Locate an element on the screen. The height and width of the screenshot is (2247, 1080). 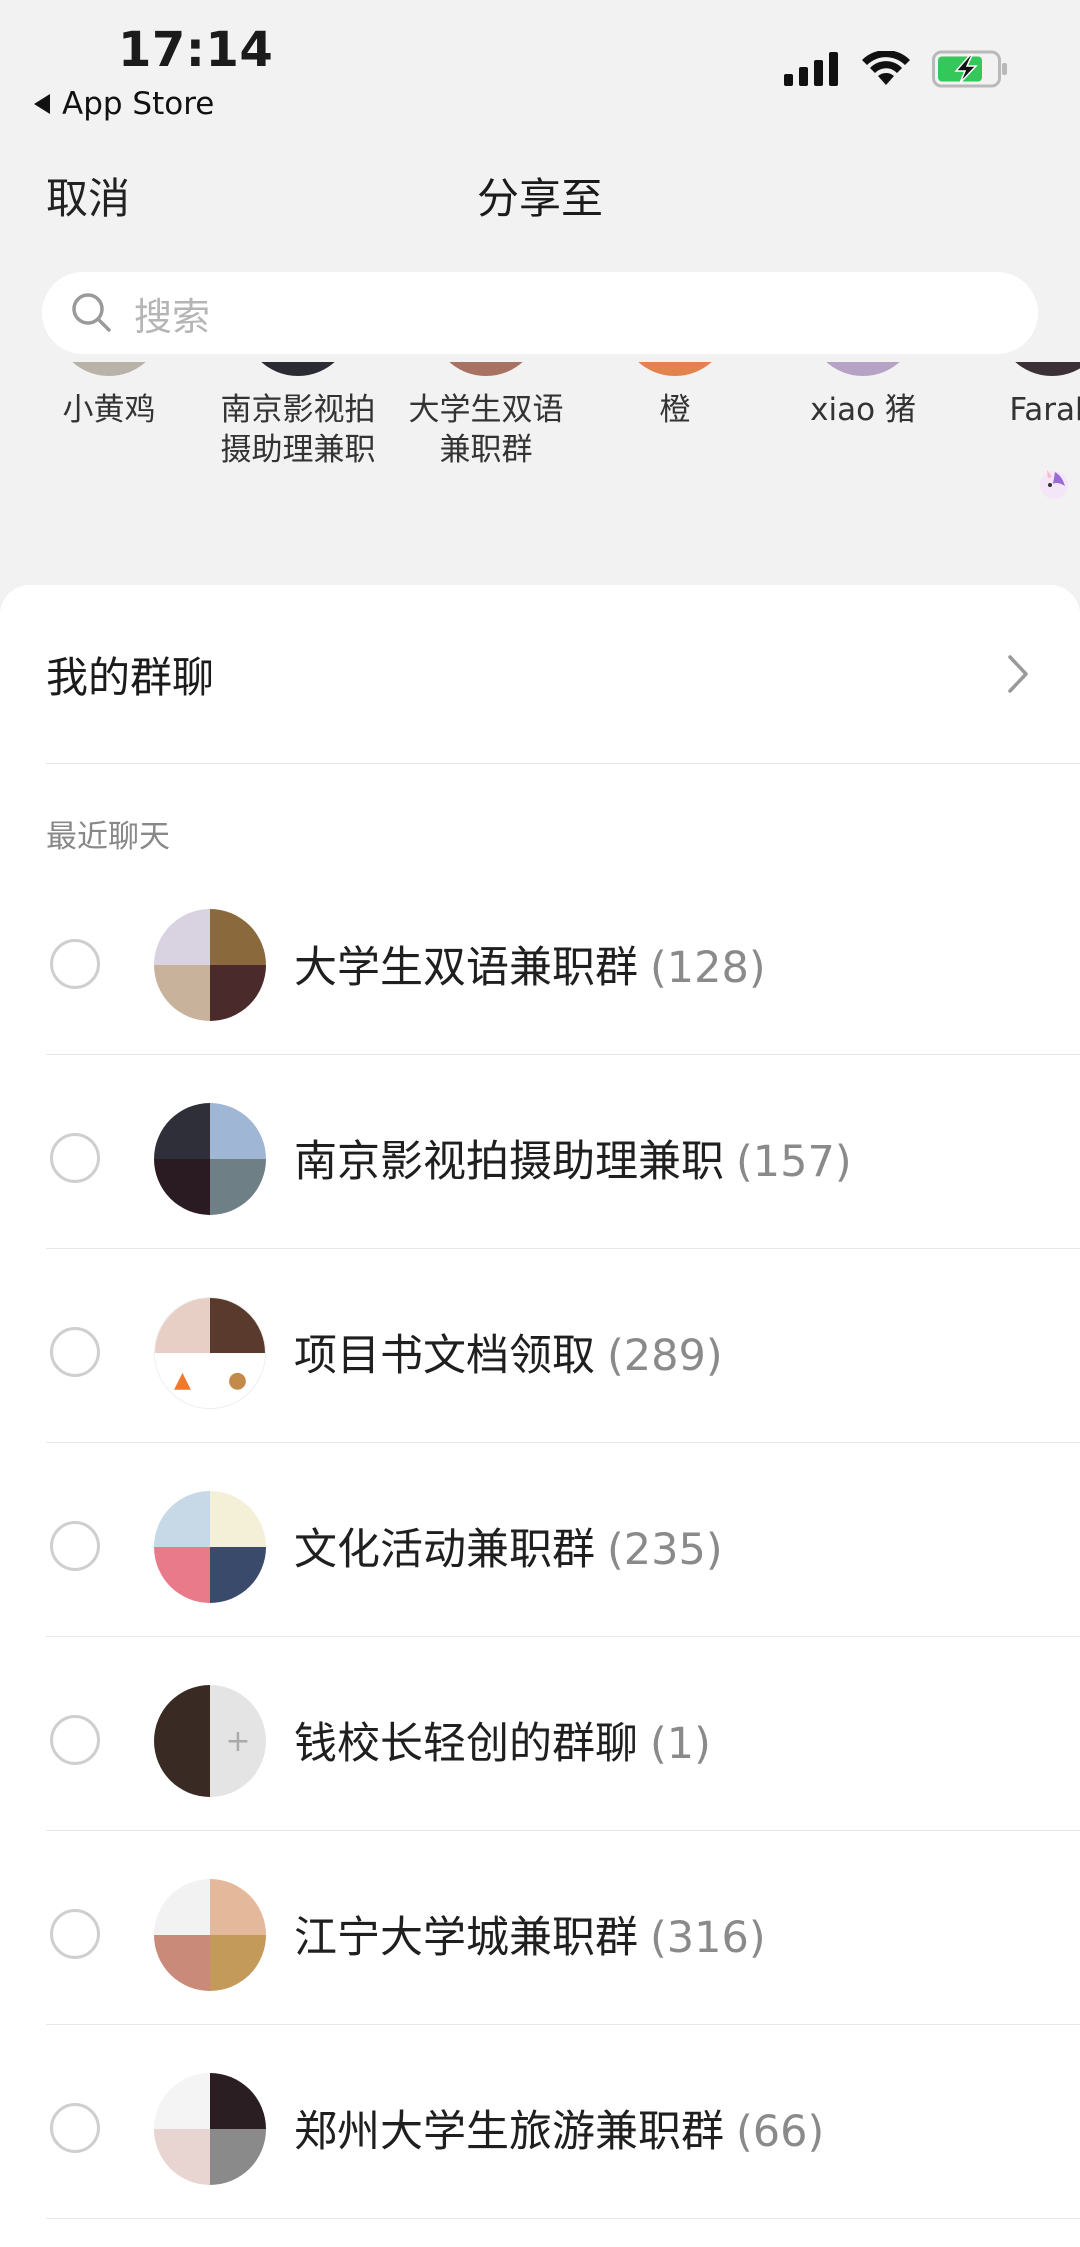
chat-name: 钱校长轻创的群聊 is located at coordinates (466, 1744).